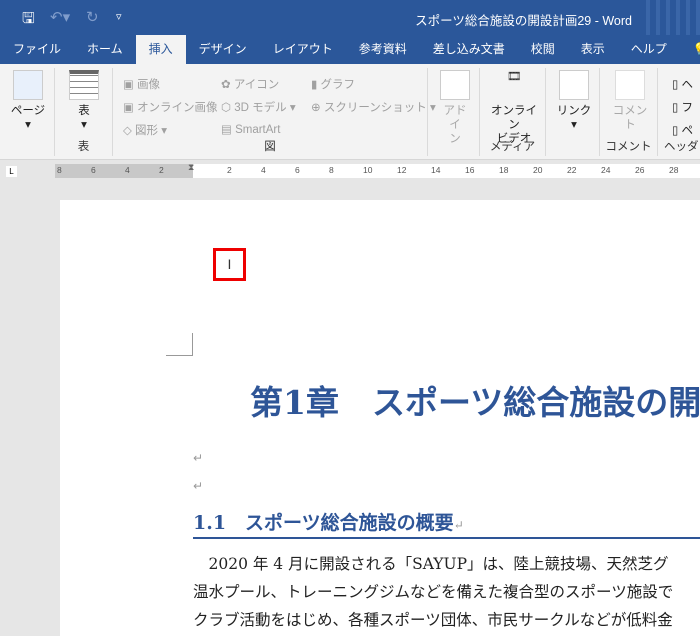  I want to click on addins-icon, so click(455, 85).